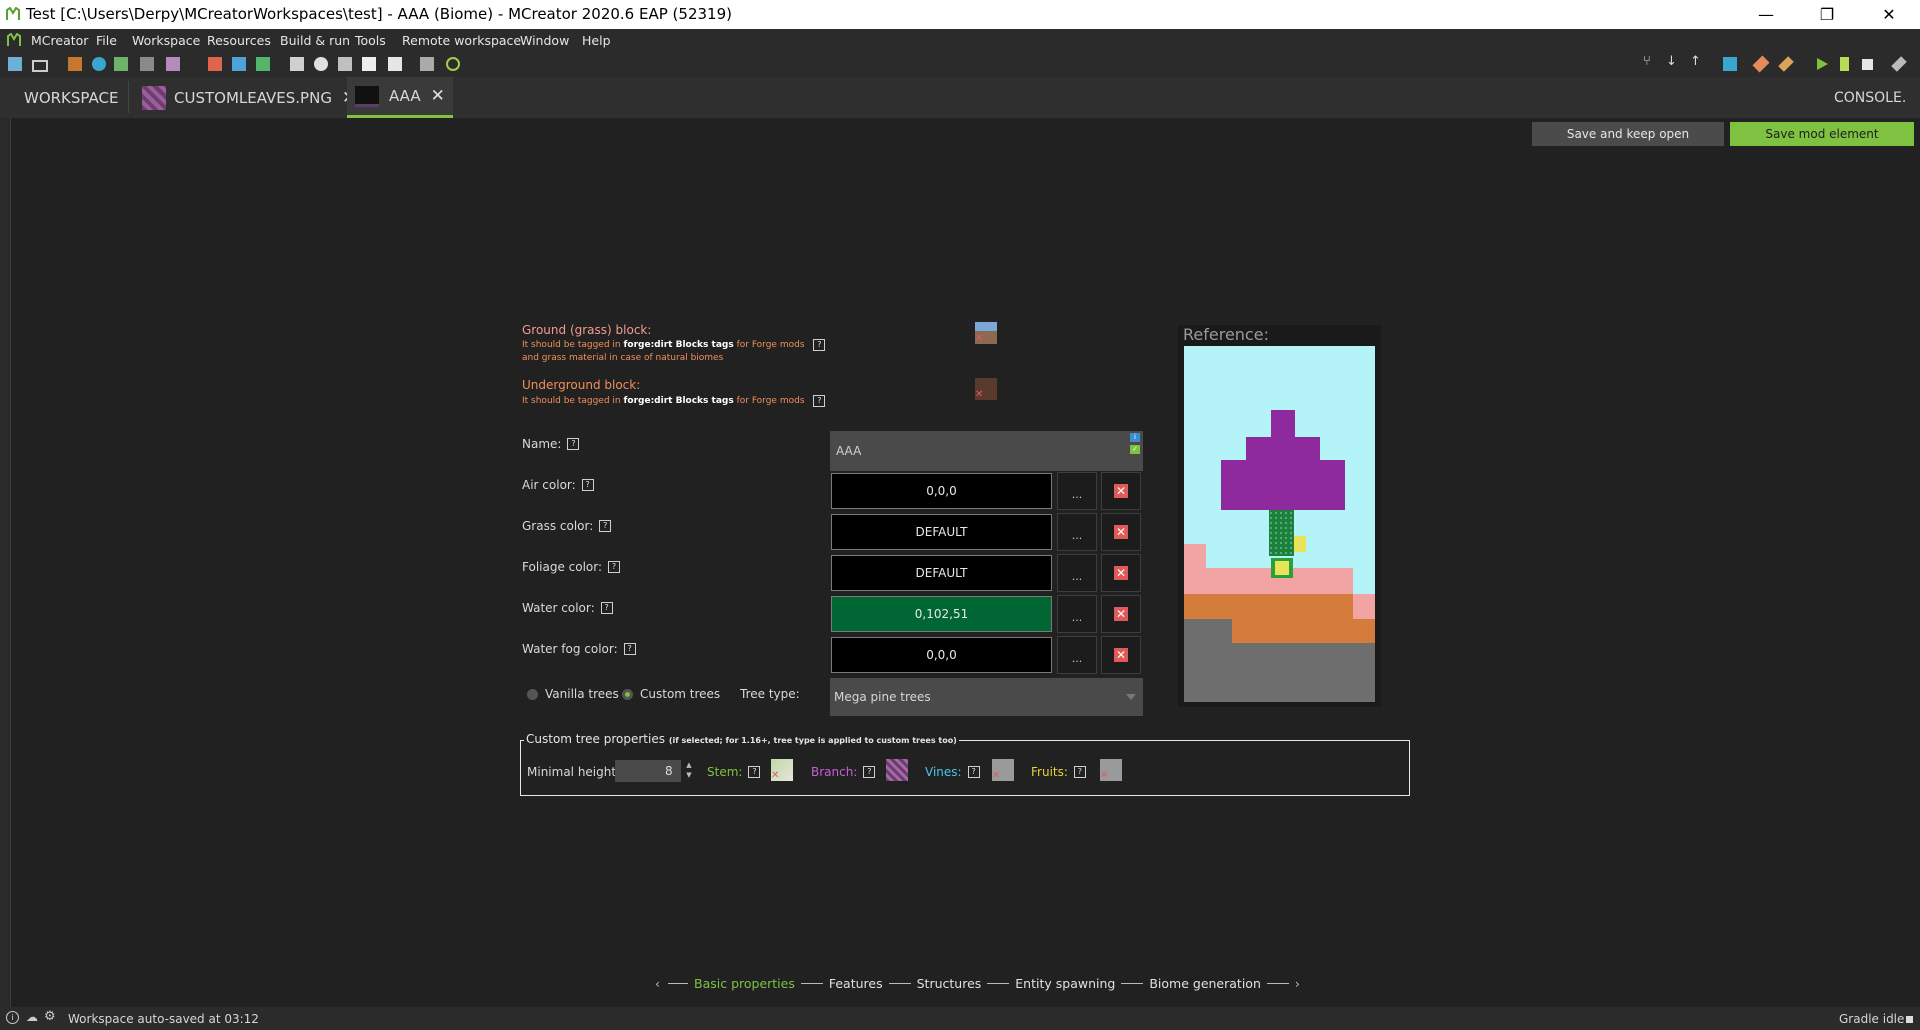 This screenshot has height=1030, width=1920. I want to click on custom-trees-radio: Custom trees, so click(671, 694).